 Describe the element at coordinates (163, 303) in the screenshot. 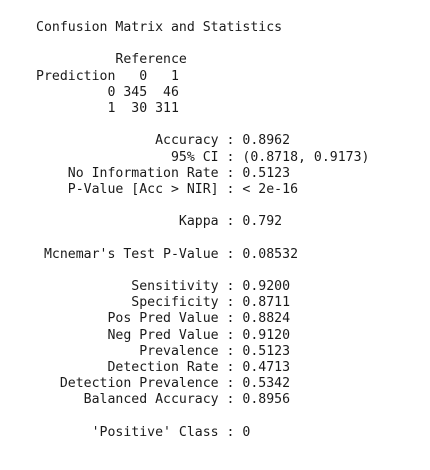

I see `stat-specificity: Specificity : 0.8711` at that location.